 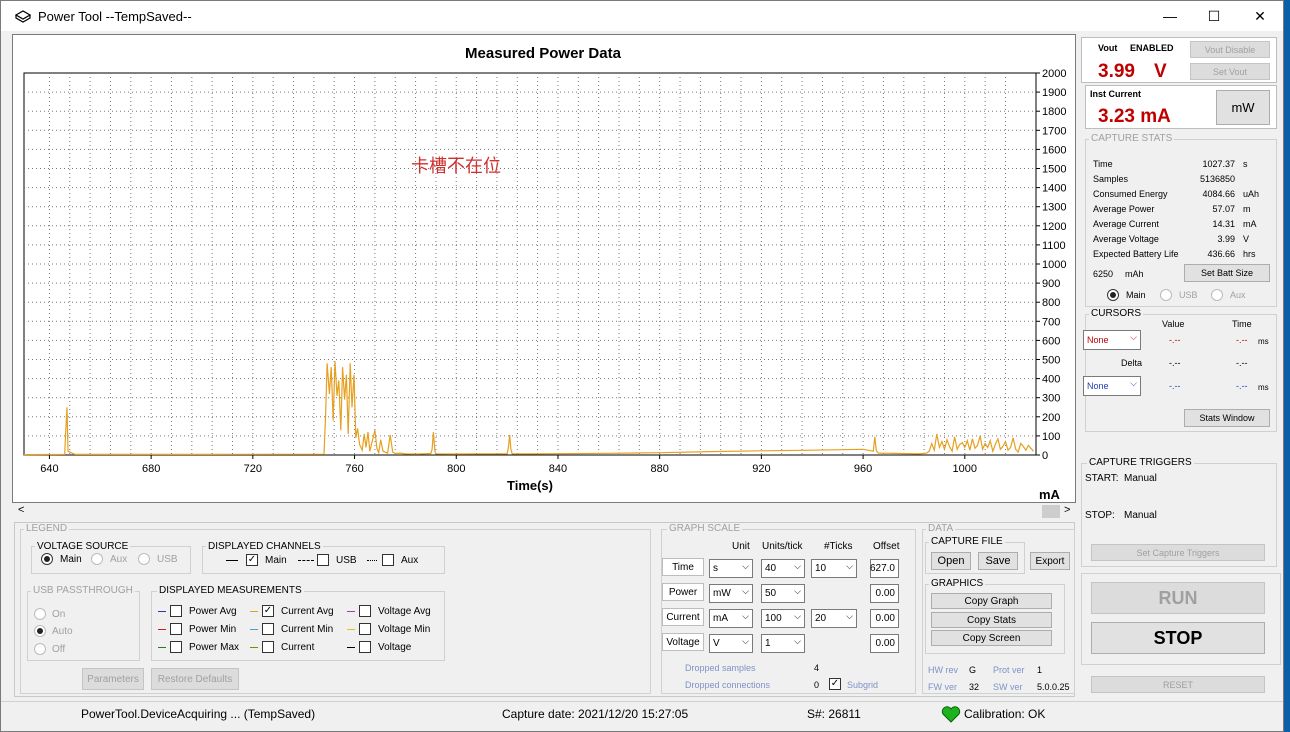 I want to click on measurement-label: Power Max, so click(x=214, y=647).